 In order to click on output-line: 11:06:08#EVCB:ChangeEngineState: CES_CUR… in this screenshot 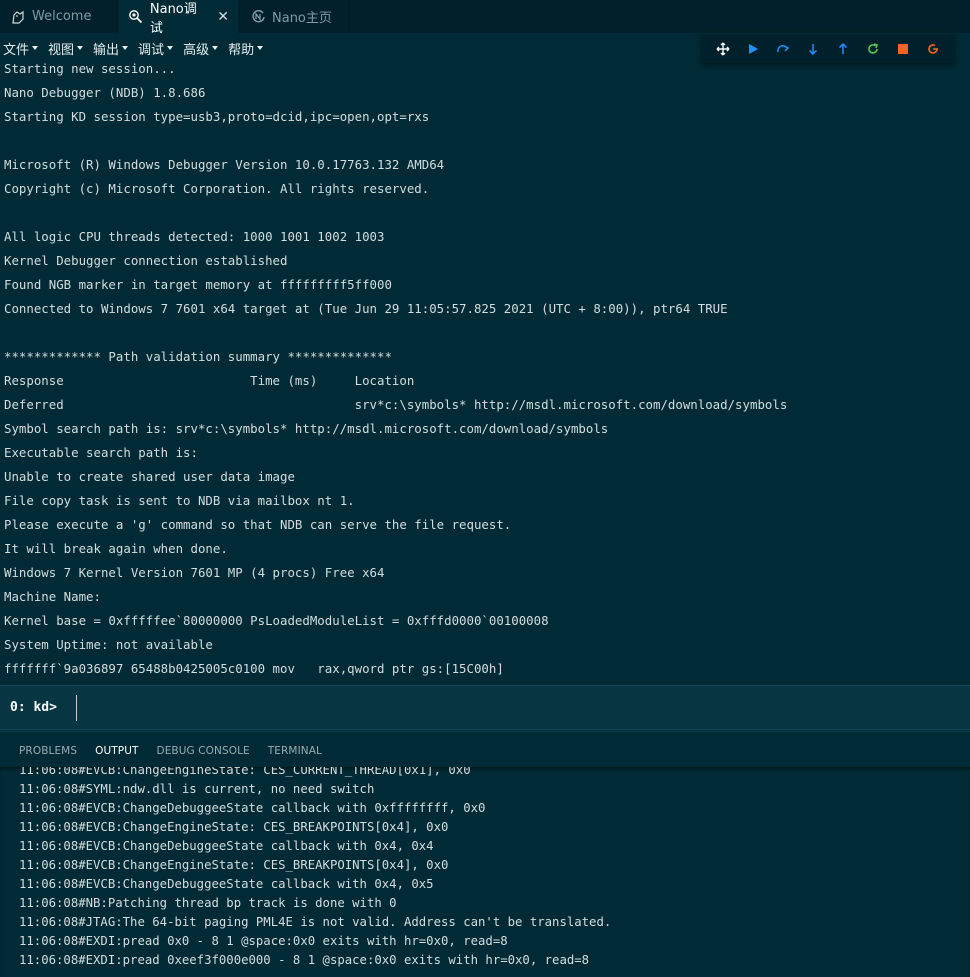, I will do `click(245, 772)`.